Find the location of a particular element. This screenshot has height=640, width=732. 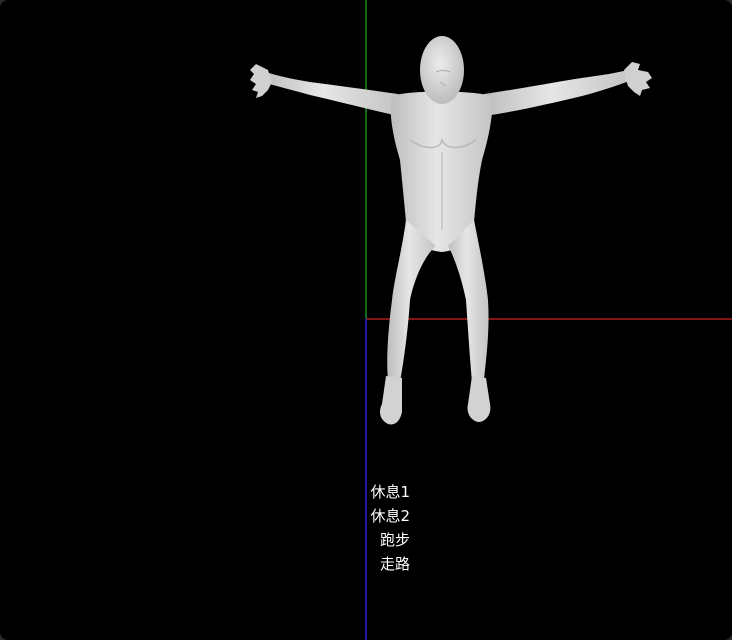

right-hand is located at coordinates (638, 79).